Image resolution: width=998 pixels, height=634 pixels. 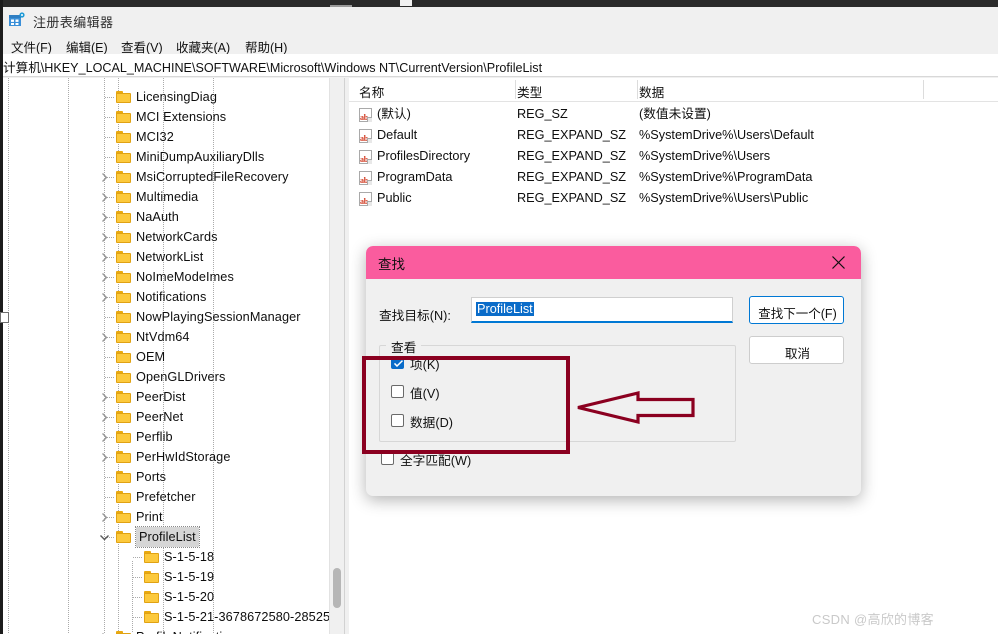 I want to click on tree-item-oem: OEM, so click(x=166, y=357).